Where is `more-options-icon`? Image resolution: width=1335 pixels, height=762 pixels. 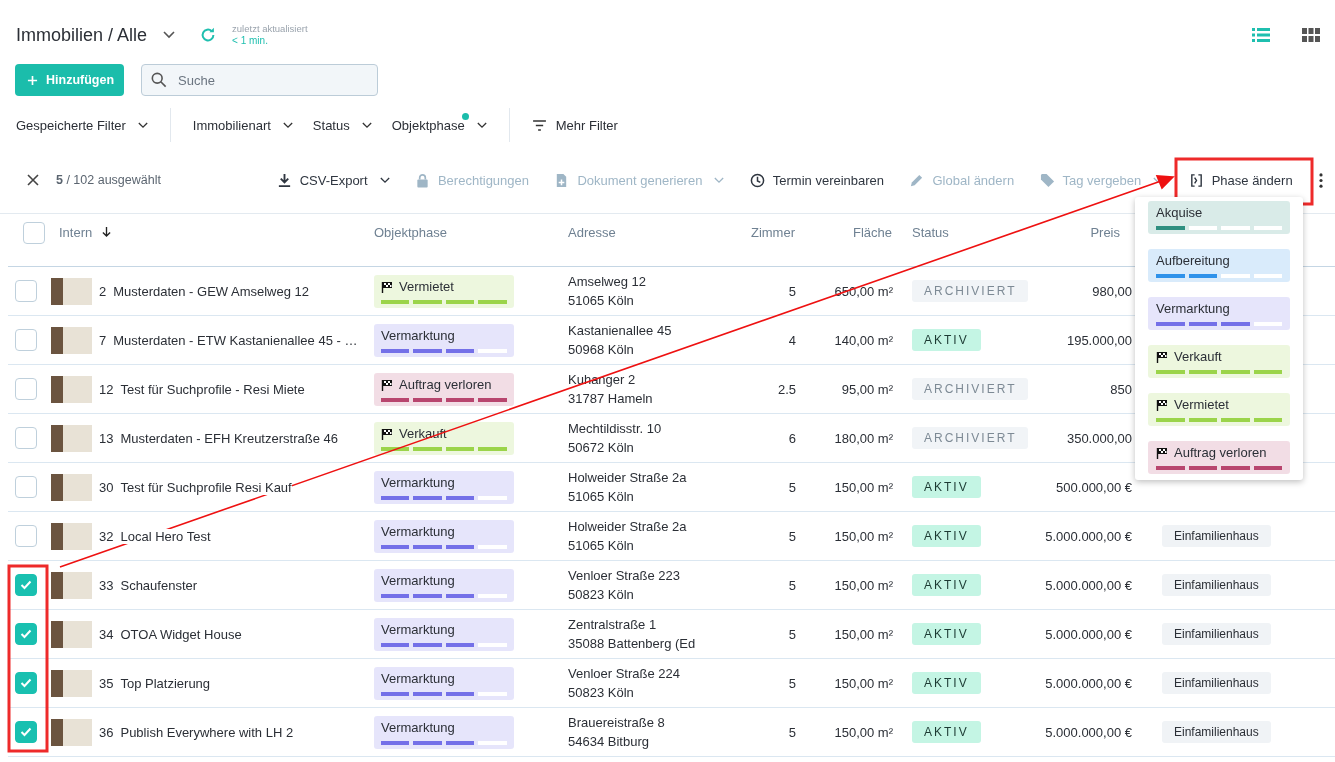 more-options-icon is located at coordinates (1321, 180).